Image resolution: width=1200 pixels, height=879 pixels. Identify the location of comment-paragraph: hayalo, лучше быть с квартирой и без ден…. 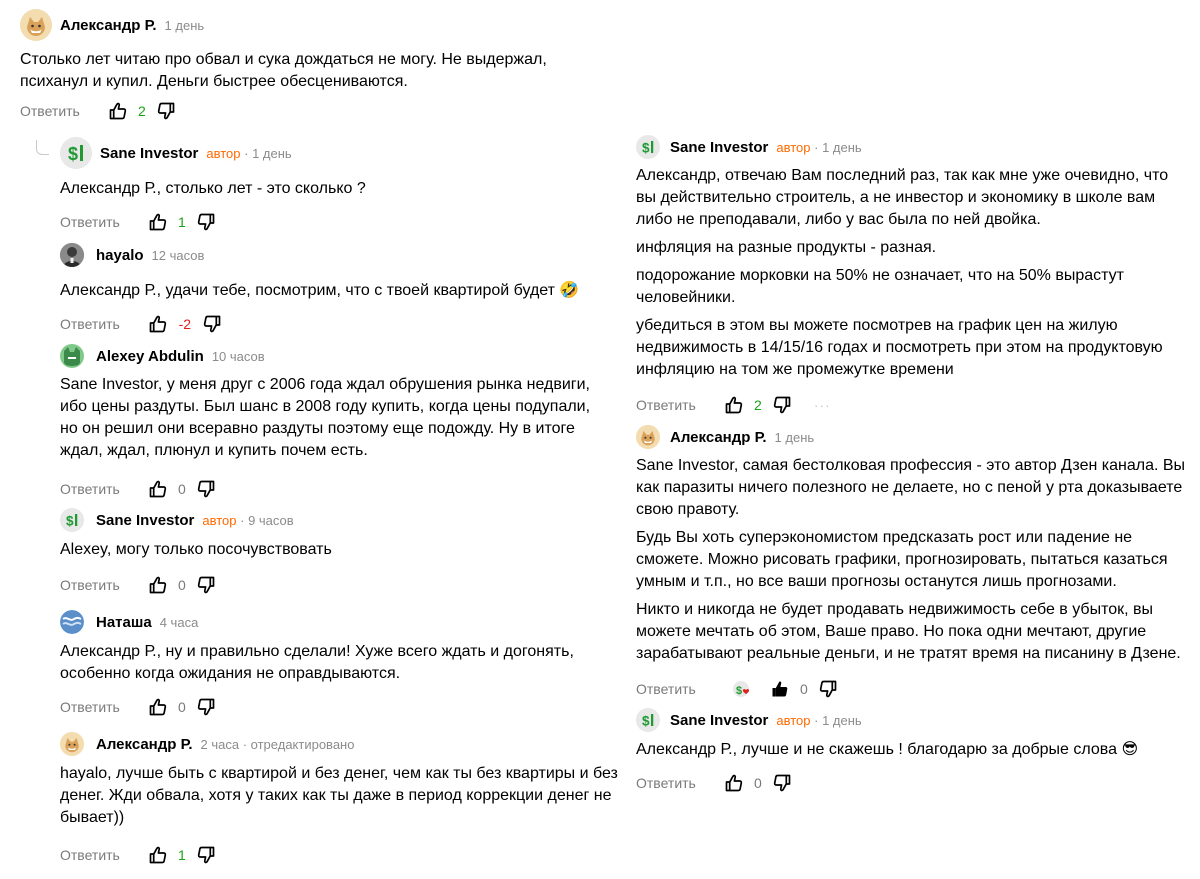
(339, 795).